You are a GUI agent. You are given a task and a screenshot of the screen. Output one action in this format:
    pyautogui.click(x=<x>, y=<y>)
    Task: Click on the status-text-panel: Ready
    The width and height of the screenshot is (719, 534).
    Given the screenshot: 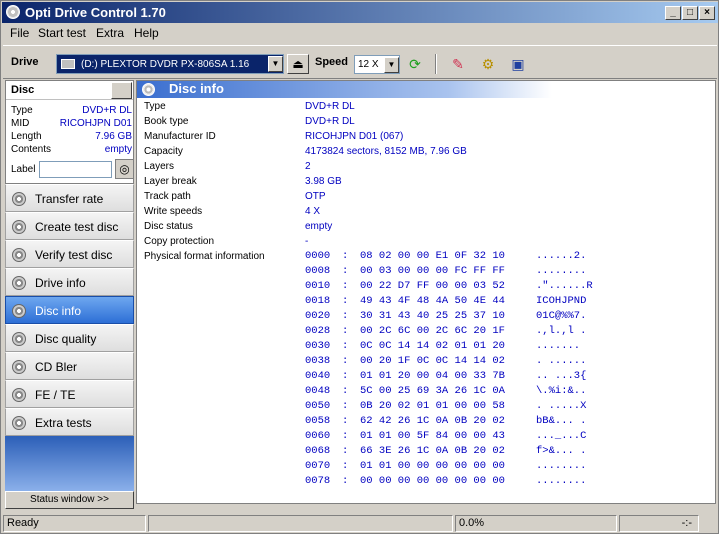 What is the action you would take?
    pyautogui.click(x=74, y=523)
    